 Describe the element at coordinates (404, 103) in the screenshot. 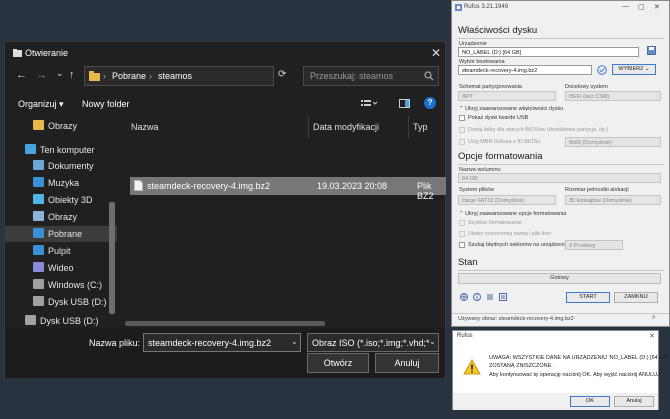

I see `preview-pane-icon` at that location.